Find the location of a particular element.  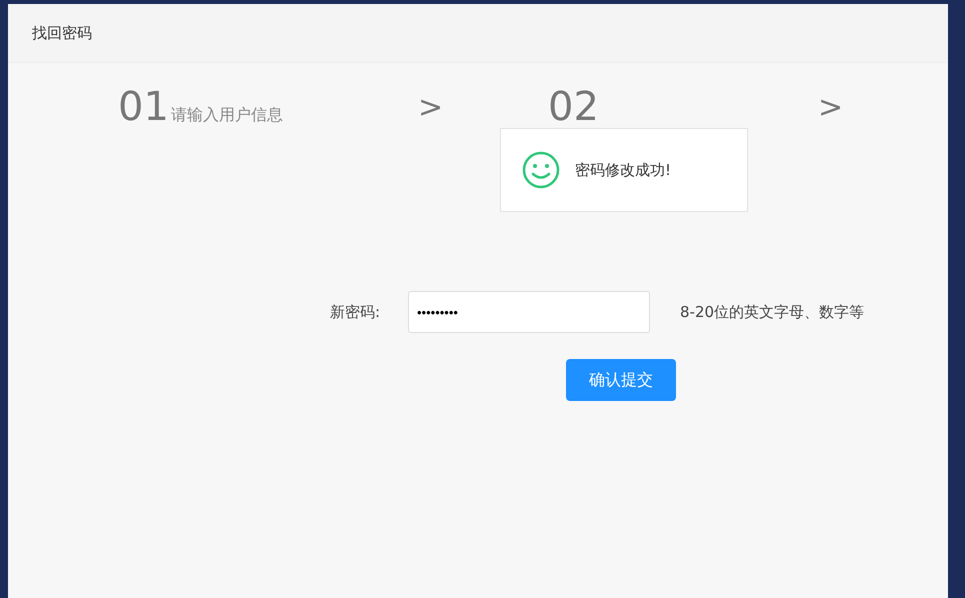

step-label: 请输入用户信息 is located at coordinates (226, 115).